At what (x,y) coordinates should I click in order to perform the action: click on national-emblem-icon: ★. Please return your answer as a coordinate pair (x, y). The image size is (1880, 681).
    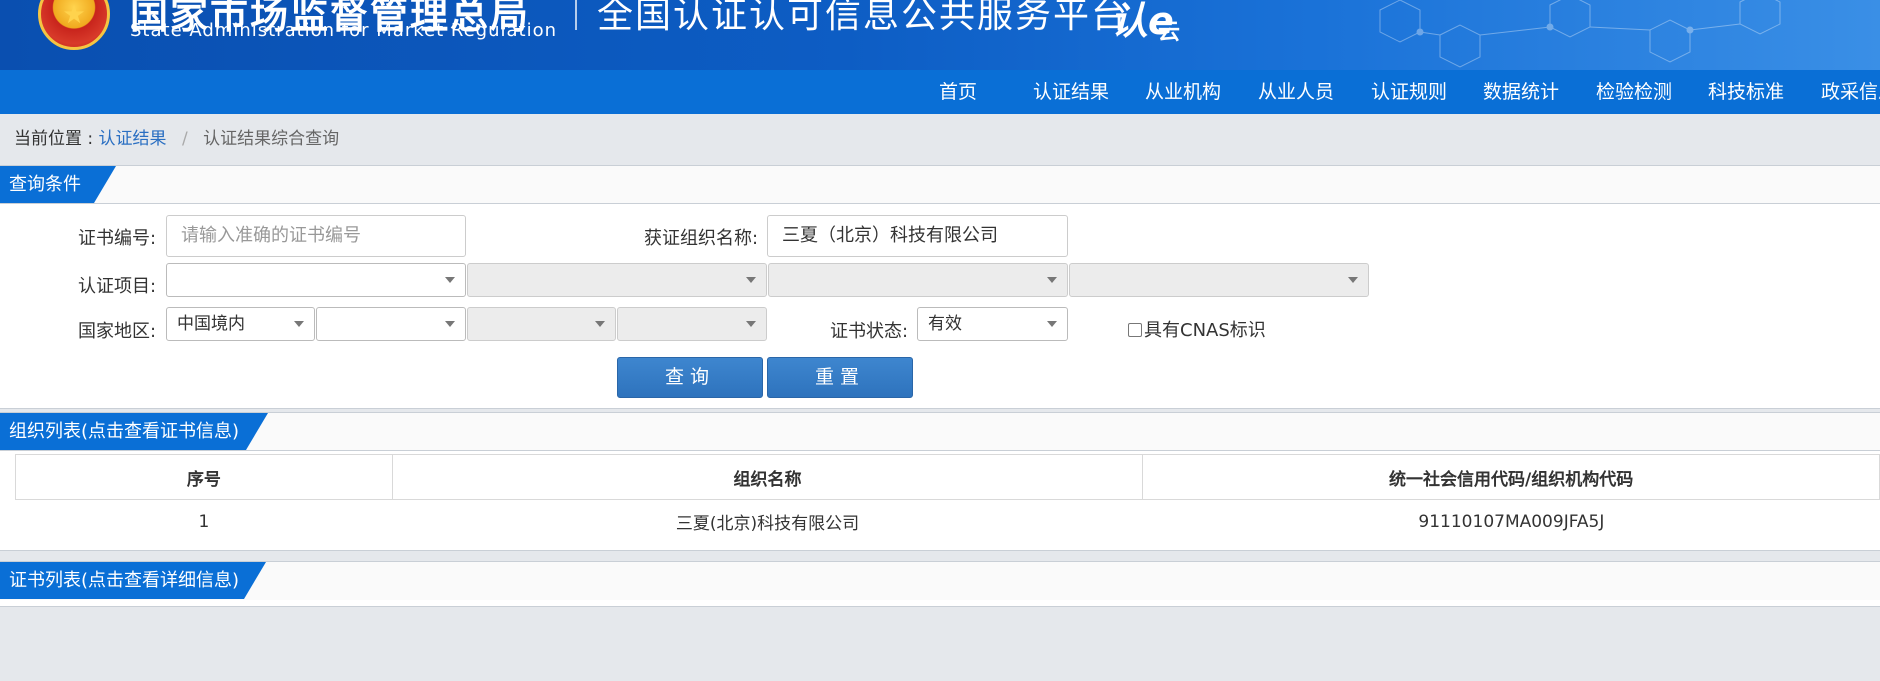
    Looking at the image, I should click on (74, 25).